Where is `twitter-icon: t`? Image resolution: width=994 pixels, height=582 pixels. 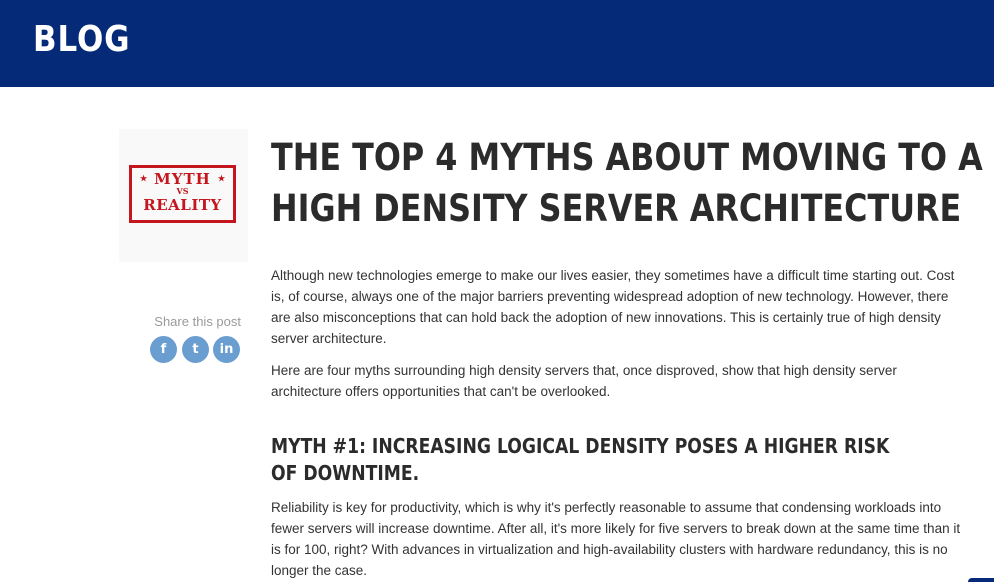 twitter-icon: t is located at coordinates (195, 349).